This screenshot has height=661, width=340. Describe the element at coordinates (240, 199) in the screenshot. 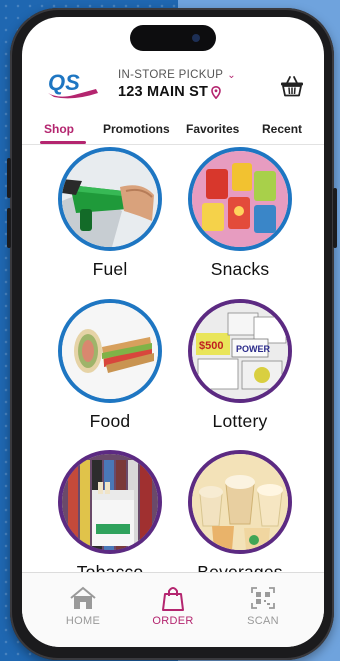

I see `snack-bags-image` at that location.